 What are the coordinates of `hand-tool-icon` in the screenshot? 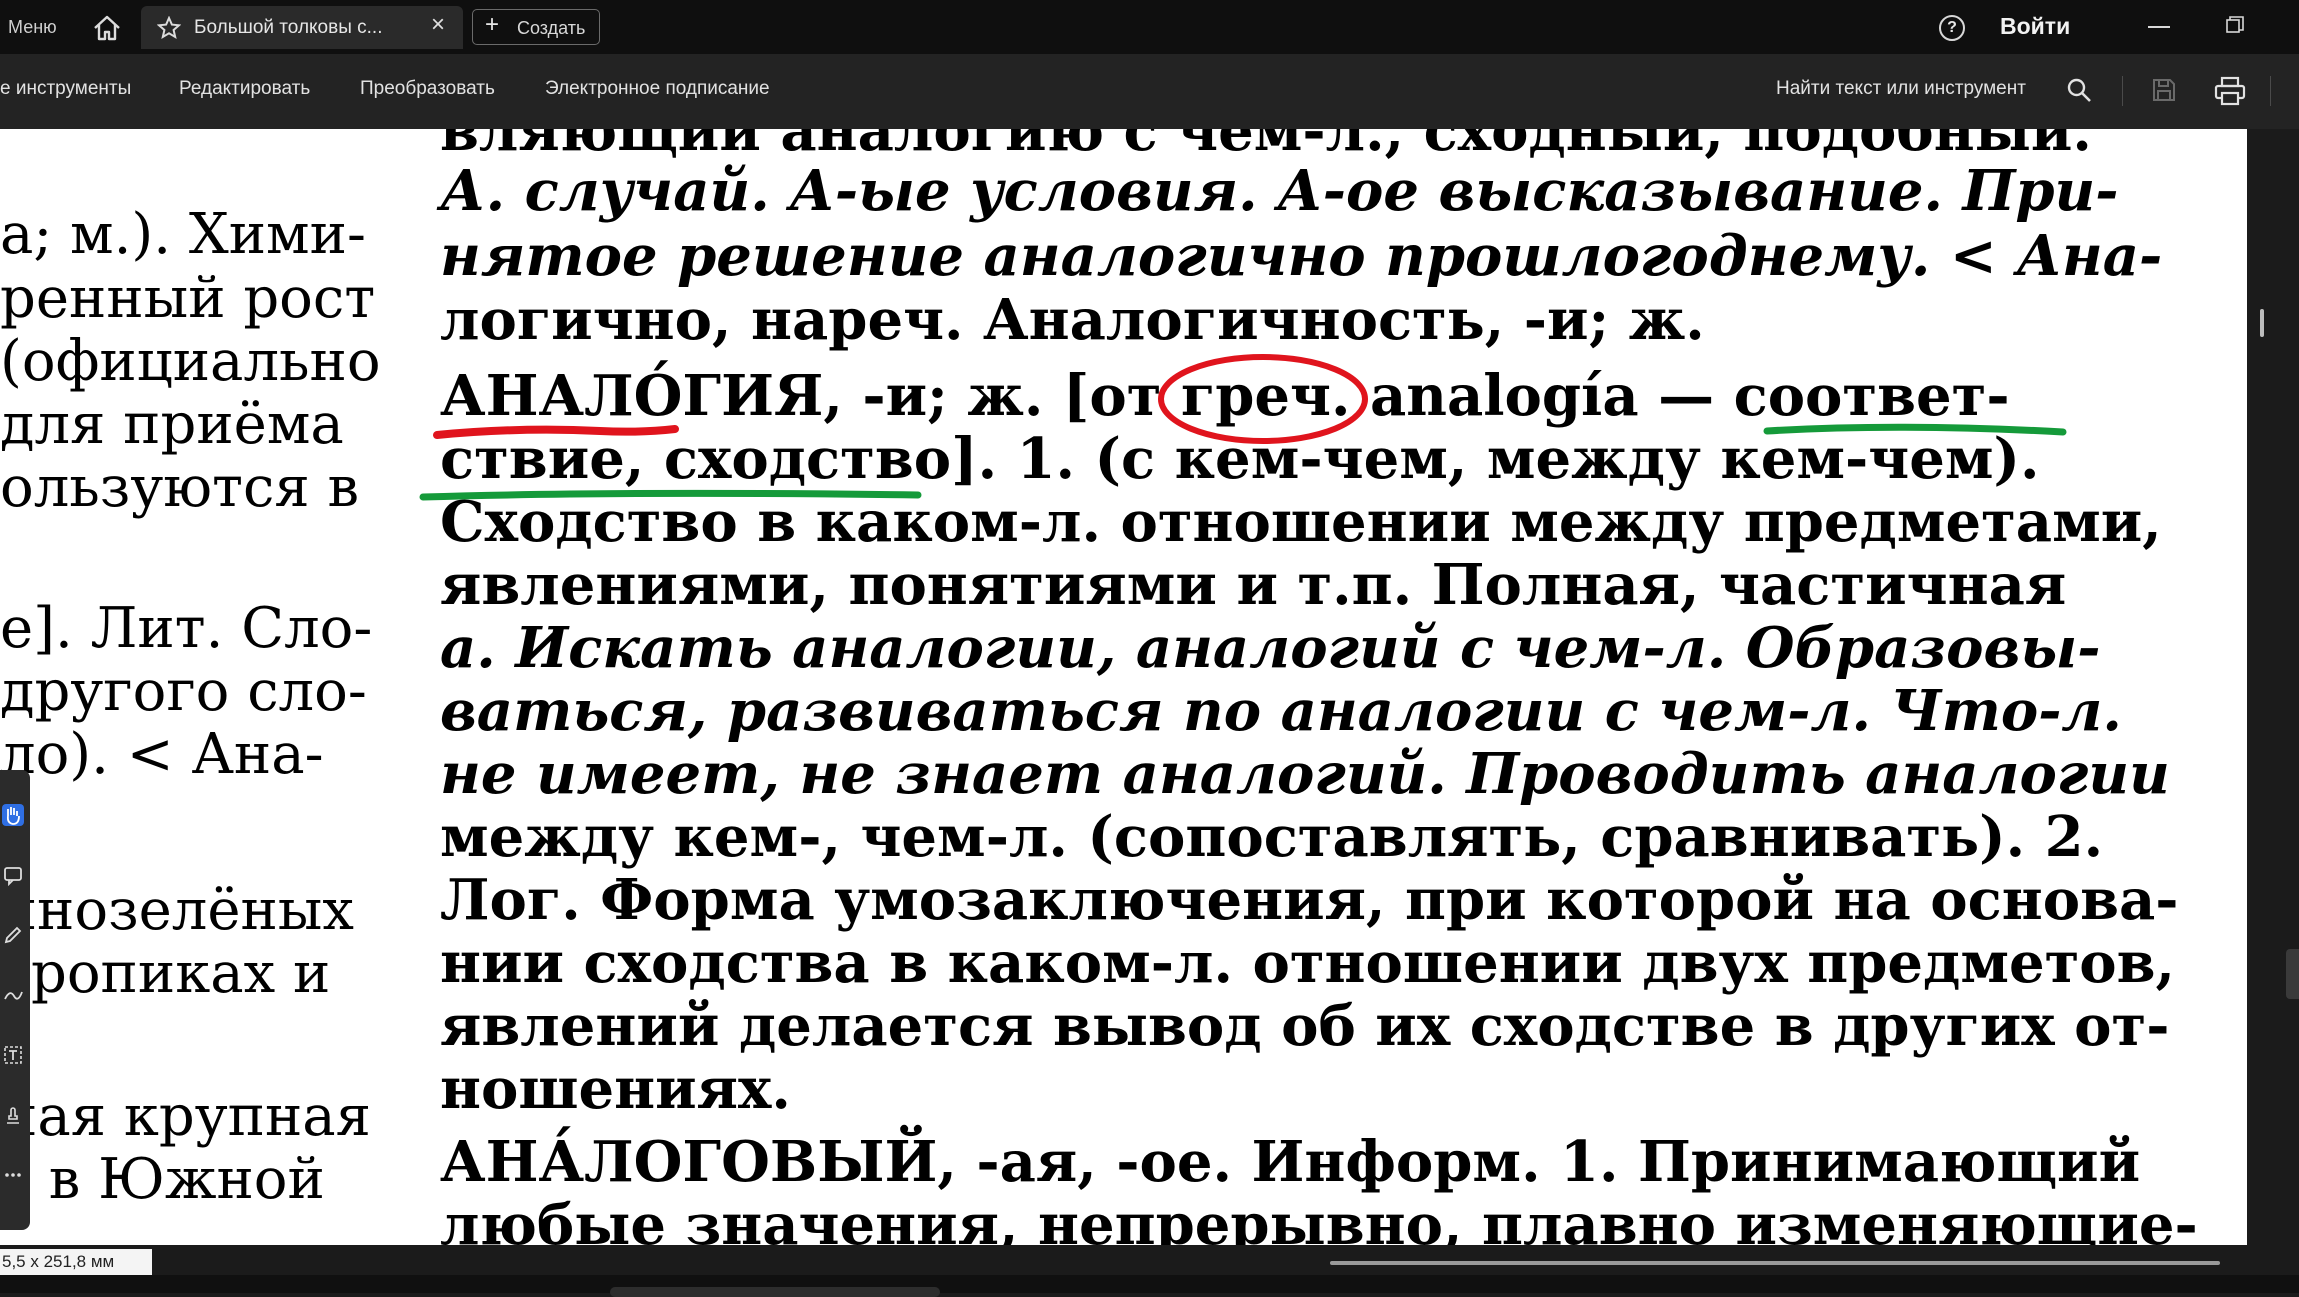 It's located at (13, 815).